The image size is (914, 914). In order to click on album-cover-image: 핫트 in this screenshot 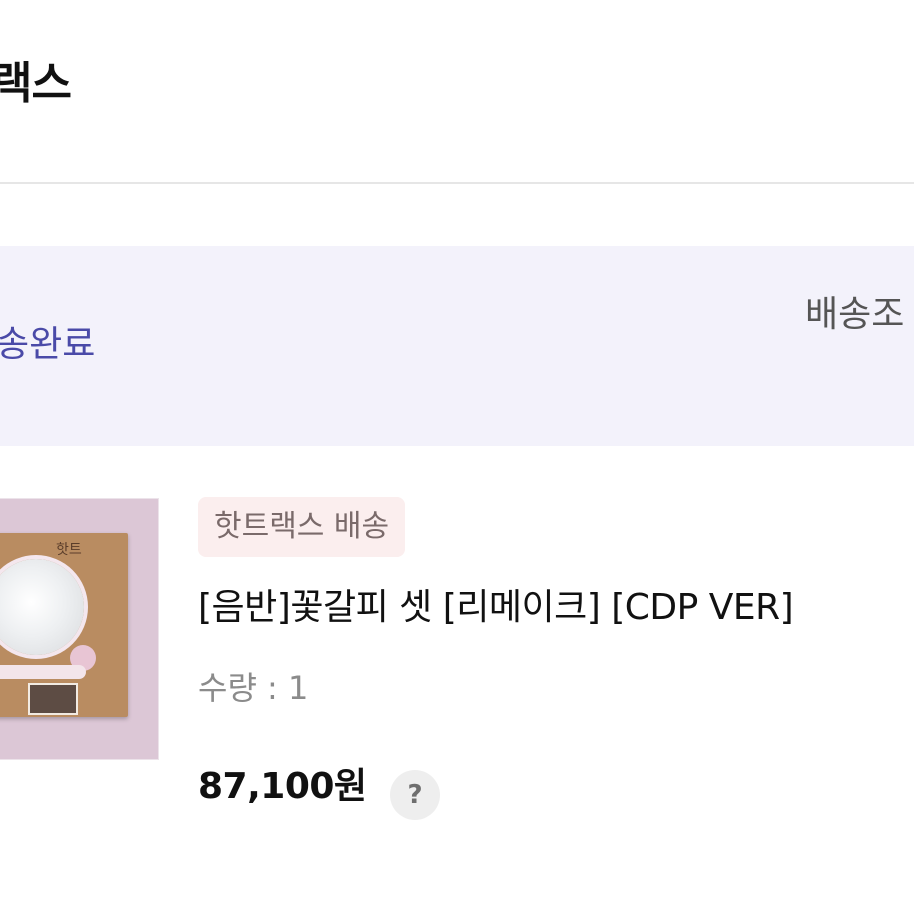, I will do `click(64, 625)`.